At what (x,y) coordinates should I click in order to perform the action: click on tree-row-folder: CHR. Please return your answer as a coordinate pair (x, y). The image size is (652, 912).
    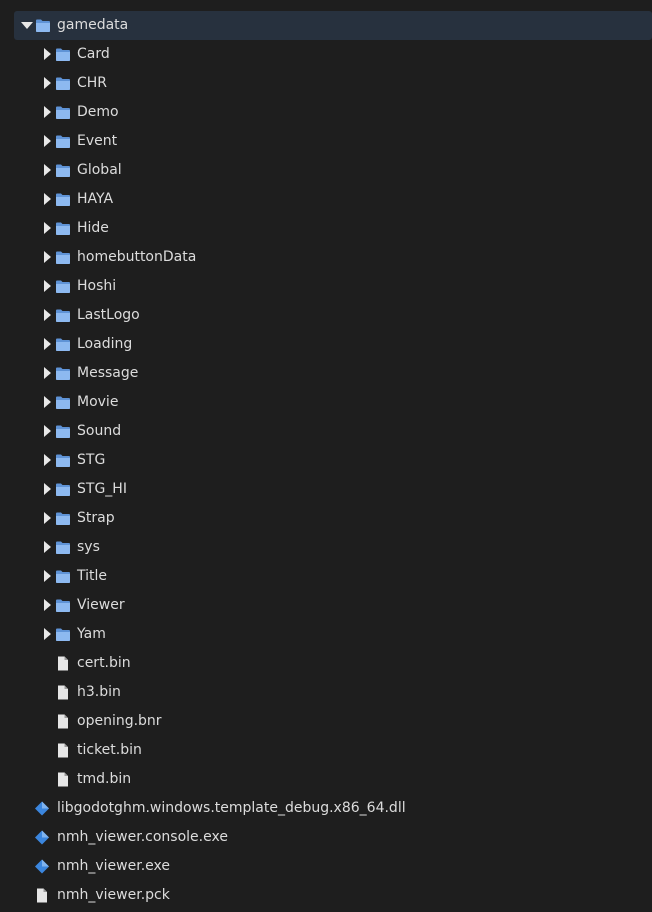
    Looking at the image, I should click on (326, 83).